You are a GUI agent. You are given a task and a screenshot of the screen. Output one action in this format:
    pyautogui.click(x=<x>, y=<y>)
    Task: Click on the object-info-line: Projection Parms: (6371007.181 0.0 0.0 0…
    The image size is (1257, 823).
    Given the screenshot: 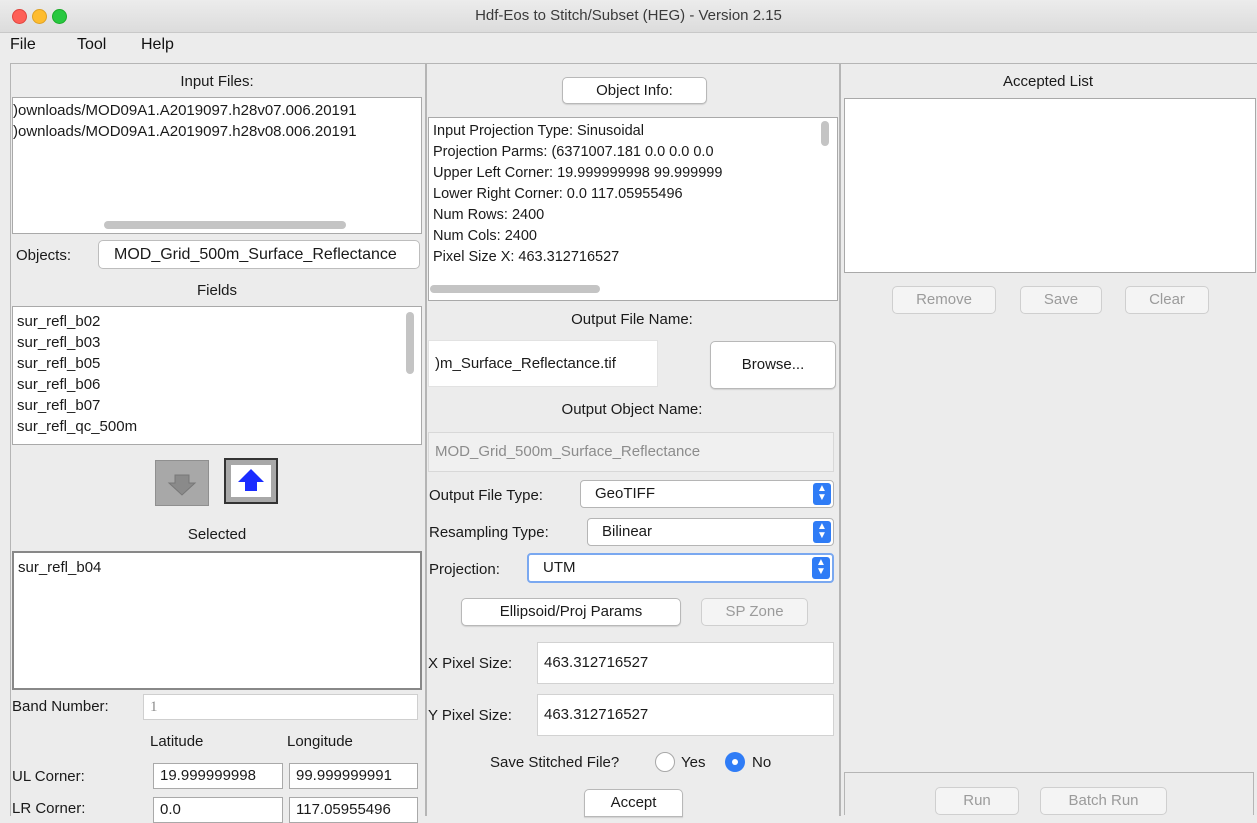 What is the action you would take?
    pyautogui.click(x=573, y=152)
    